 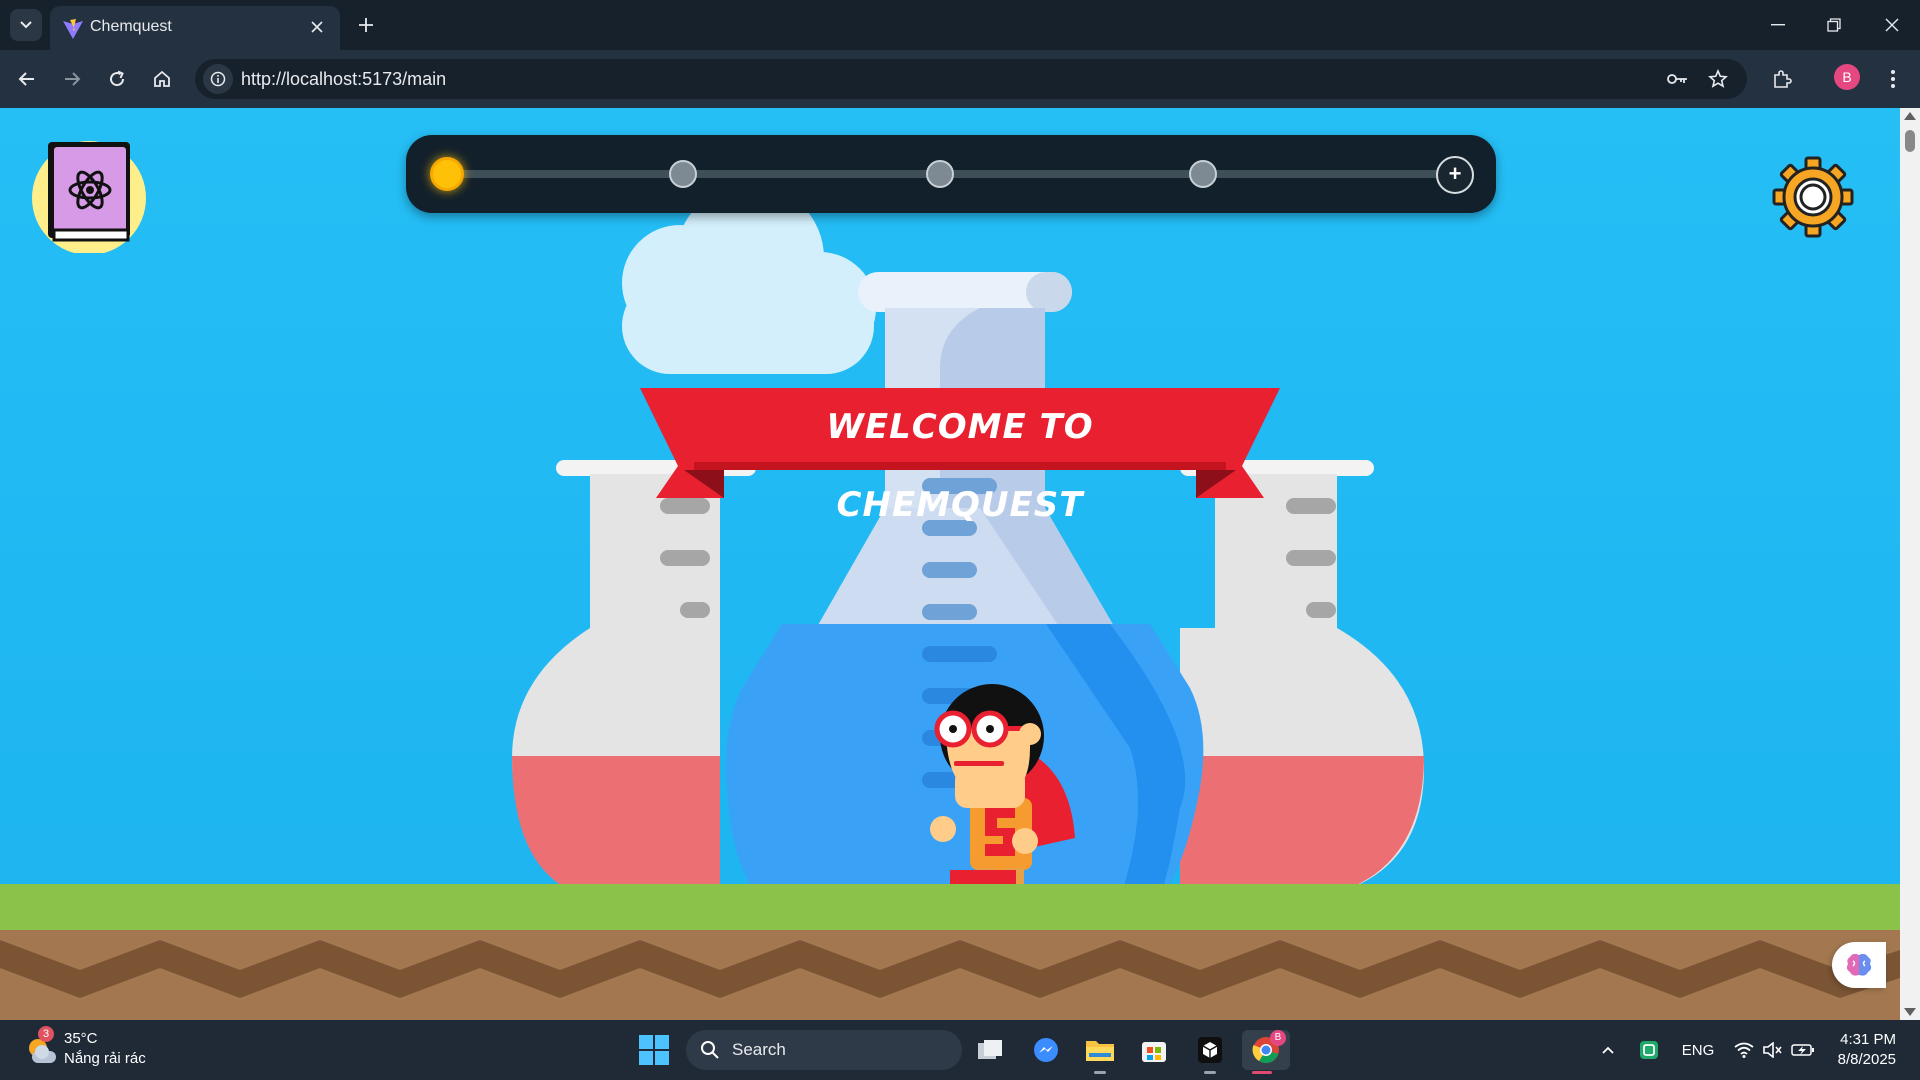 I want to click on star-icon, so click(x=1718, y=78).